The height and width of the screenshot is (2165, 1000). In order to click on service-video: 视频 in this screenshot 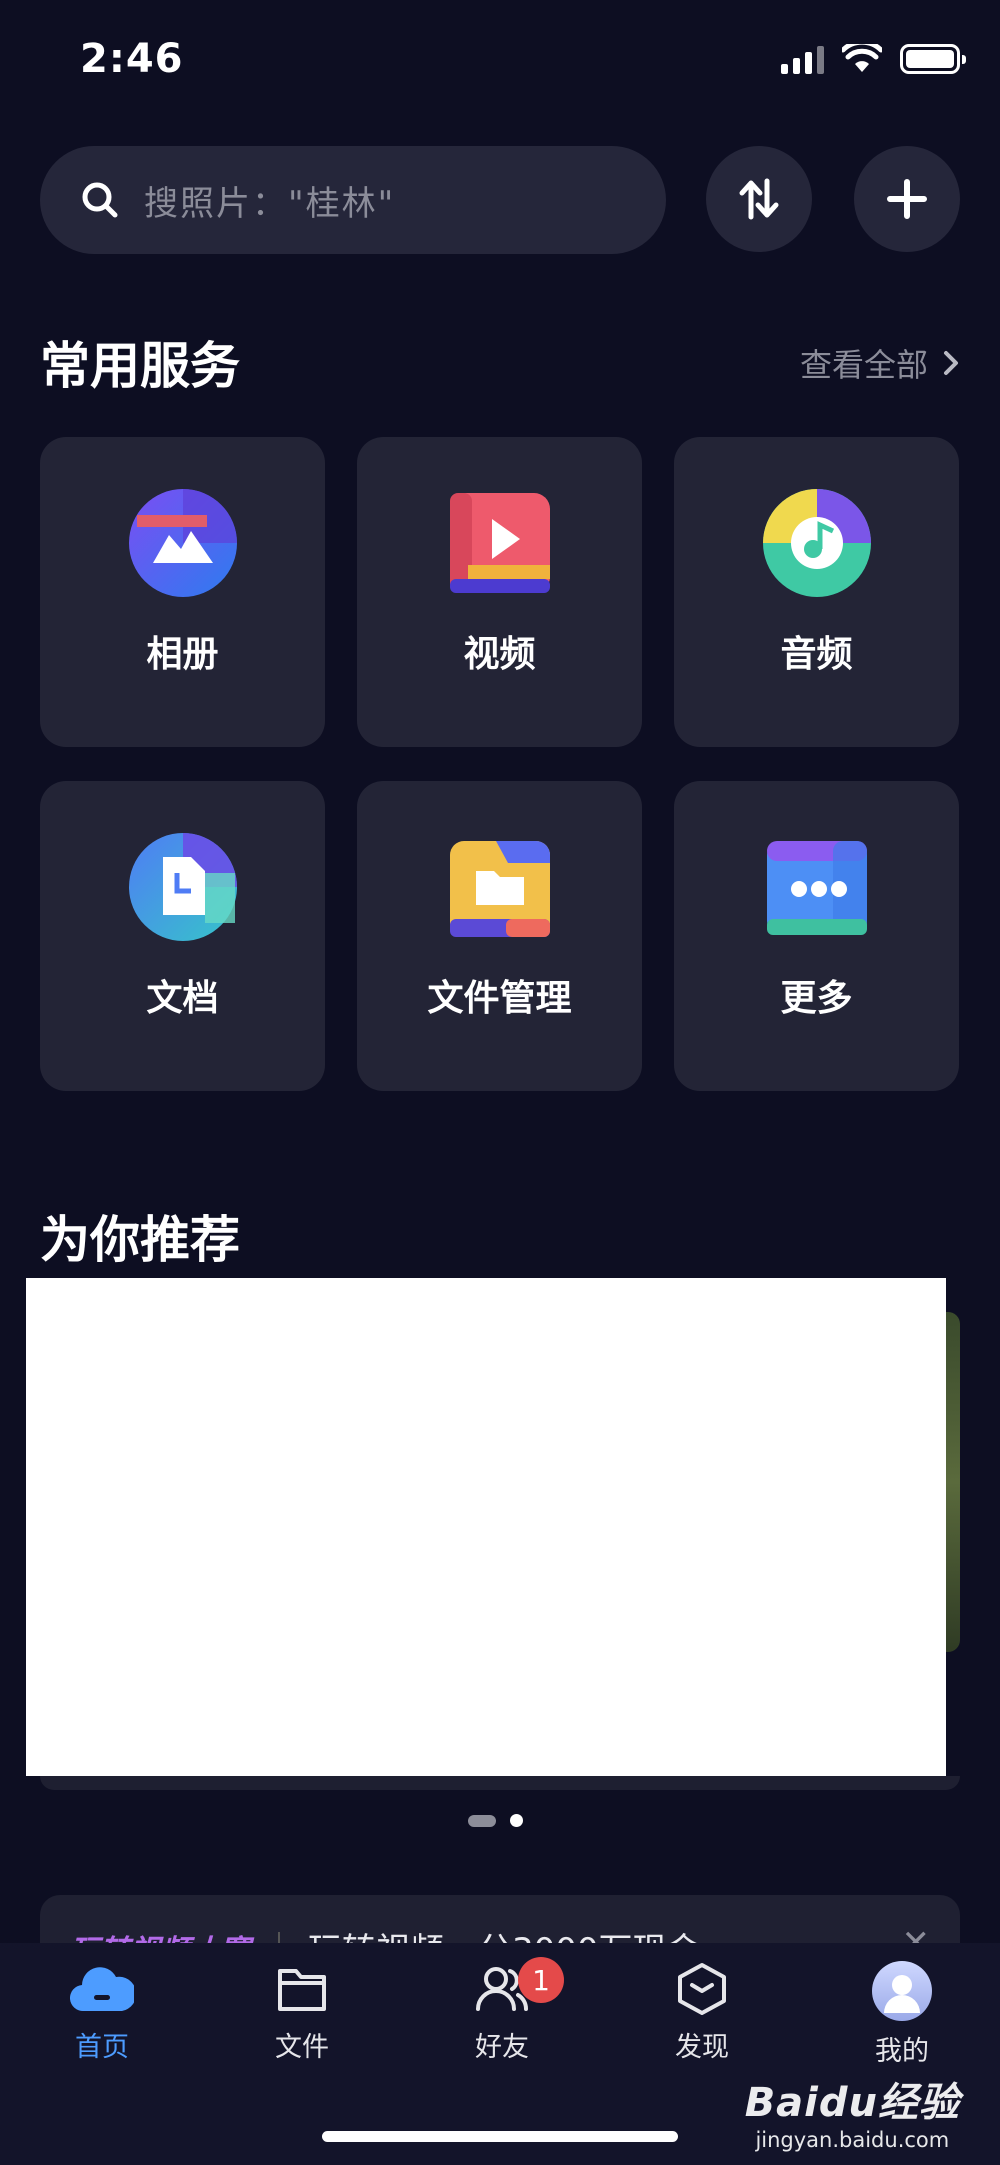, I will do `click(499, 592)`.